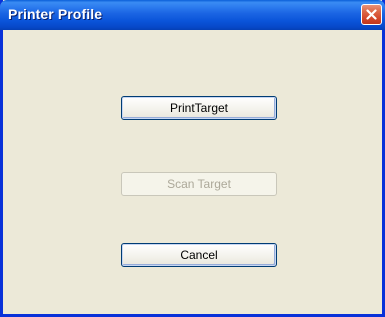 The height and width of the screenshot is (317, 385). I want to click on cancel-button: Cancel, so click(199, 255).